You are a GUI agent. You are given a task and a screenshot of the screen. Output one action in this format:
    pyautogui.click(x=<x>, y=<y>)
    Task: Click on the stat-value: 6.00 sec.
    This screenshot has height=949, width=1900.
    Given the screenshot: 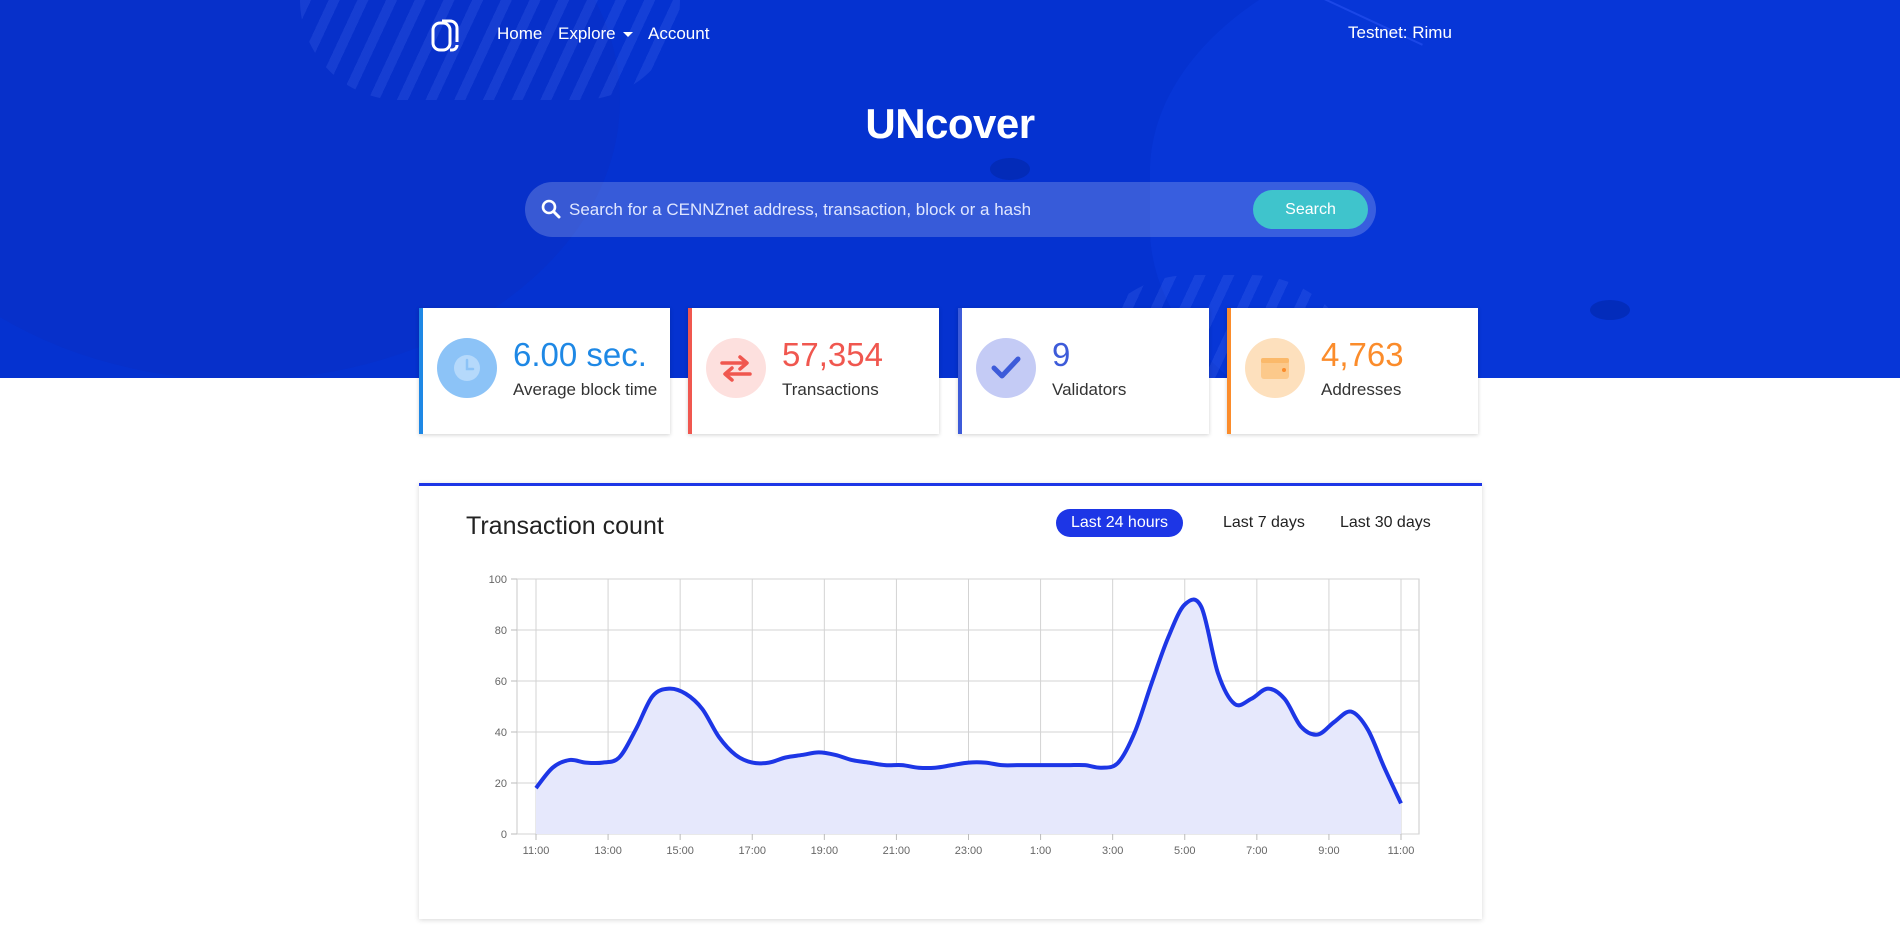 What is the action you would take?
    pyautogui.click(x=580, y=354)
    